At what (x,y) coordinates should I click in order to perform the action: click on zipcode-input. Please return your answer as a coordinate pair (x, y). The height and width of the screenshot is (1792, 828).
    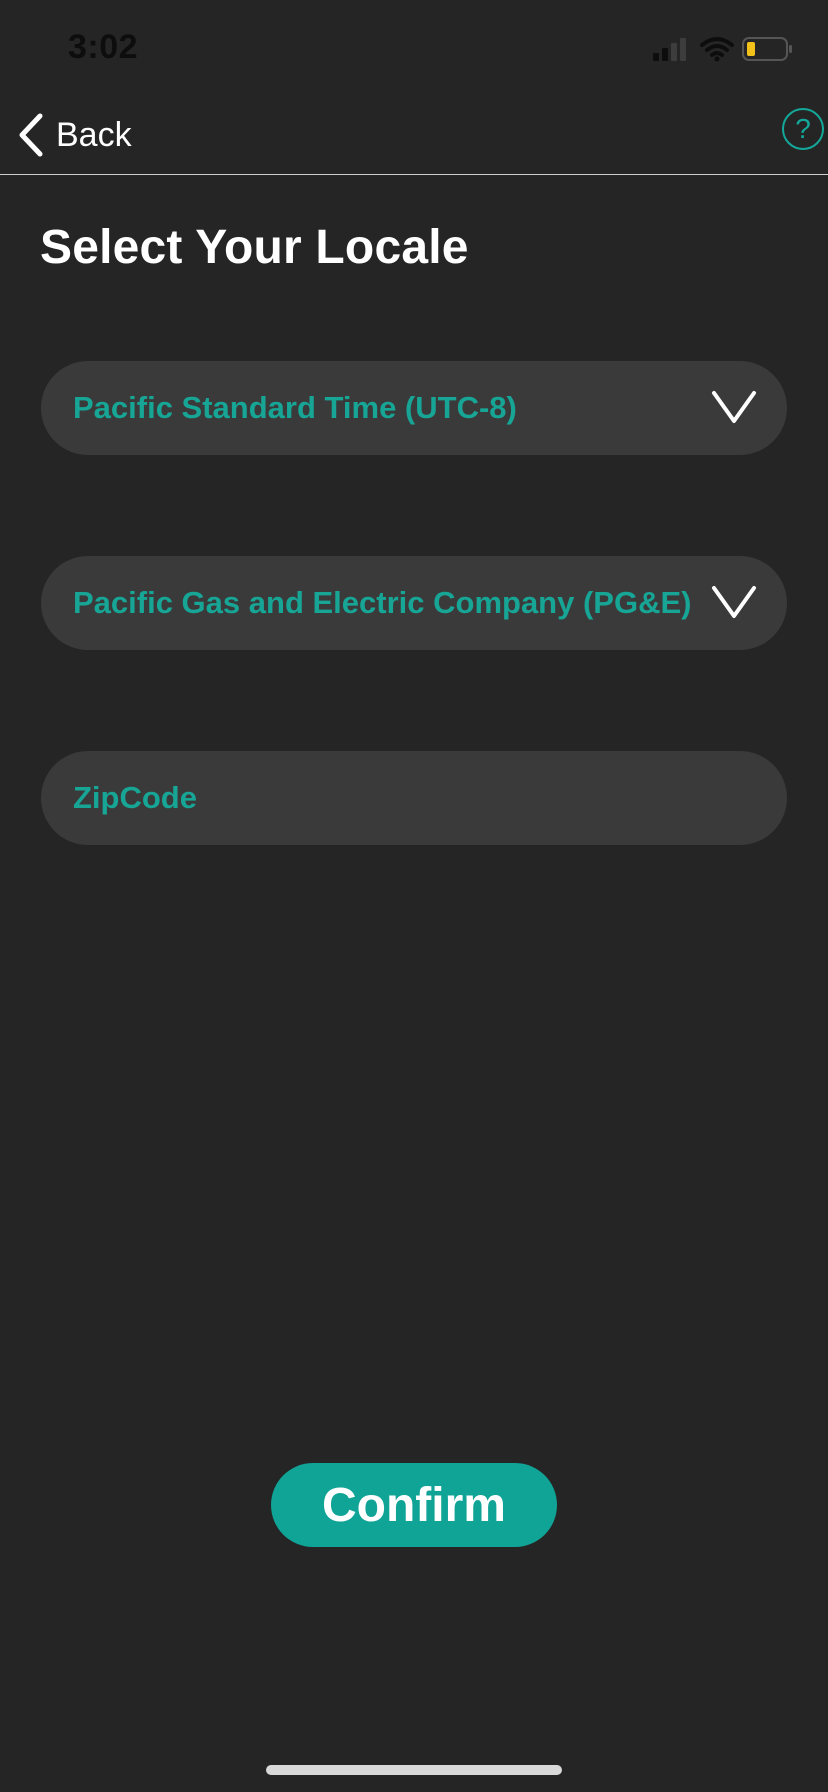
    Looking at the image, I should click on (413, 798).